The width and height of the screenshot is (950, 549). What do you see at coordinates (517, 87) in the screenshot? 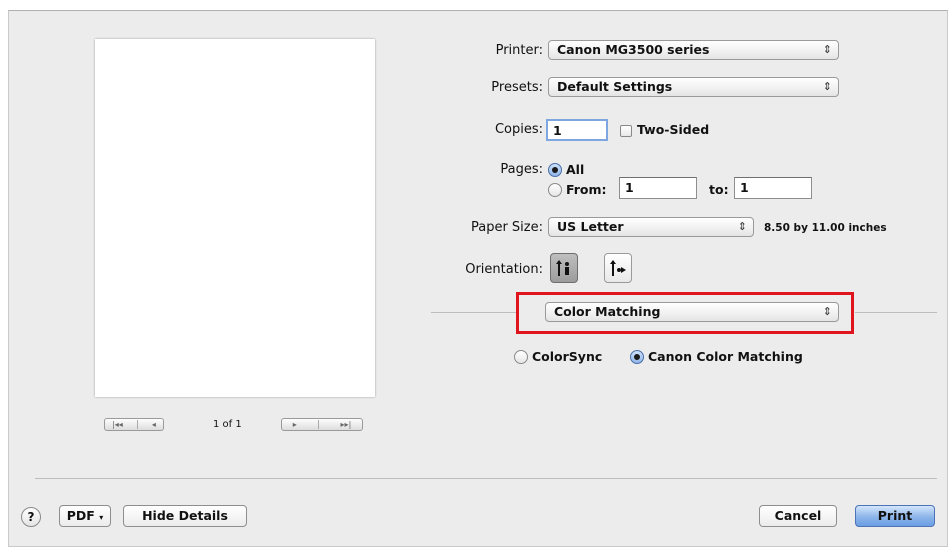
I see `presets-label: Presets:` at bounding box center [517, 87].